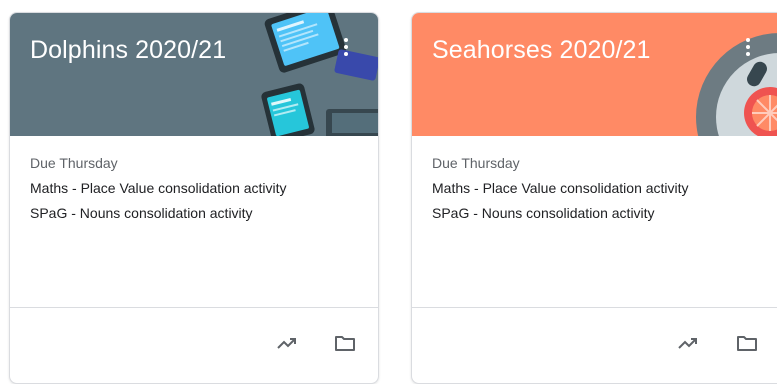 The width and height of the screenshot is (777, 384). Describe the element at coordinates (128, 50) in the screenshot. I see `class-title: Dolphins 2020/21` at that location.